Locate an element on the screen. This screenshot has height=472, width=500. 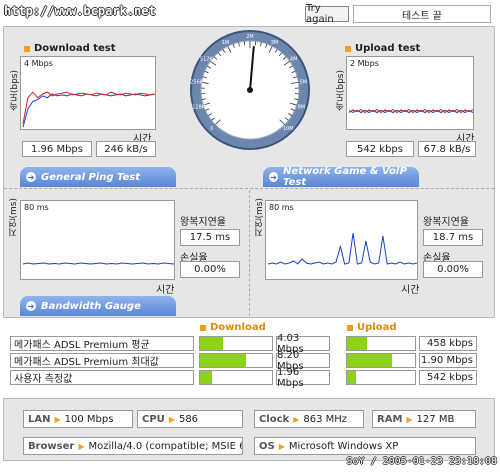
gauge-tick-label: 5M is located at coordinates (304, 83).